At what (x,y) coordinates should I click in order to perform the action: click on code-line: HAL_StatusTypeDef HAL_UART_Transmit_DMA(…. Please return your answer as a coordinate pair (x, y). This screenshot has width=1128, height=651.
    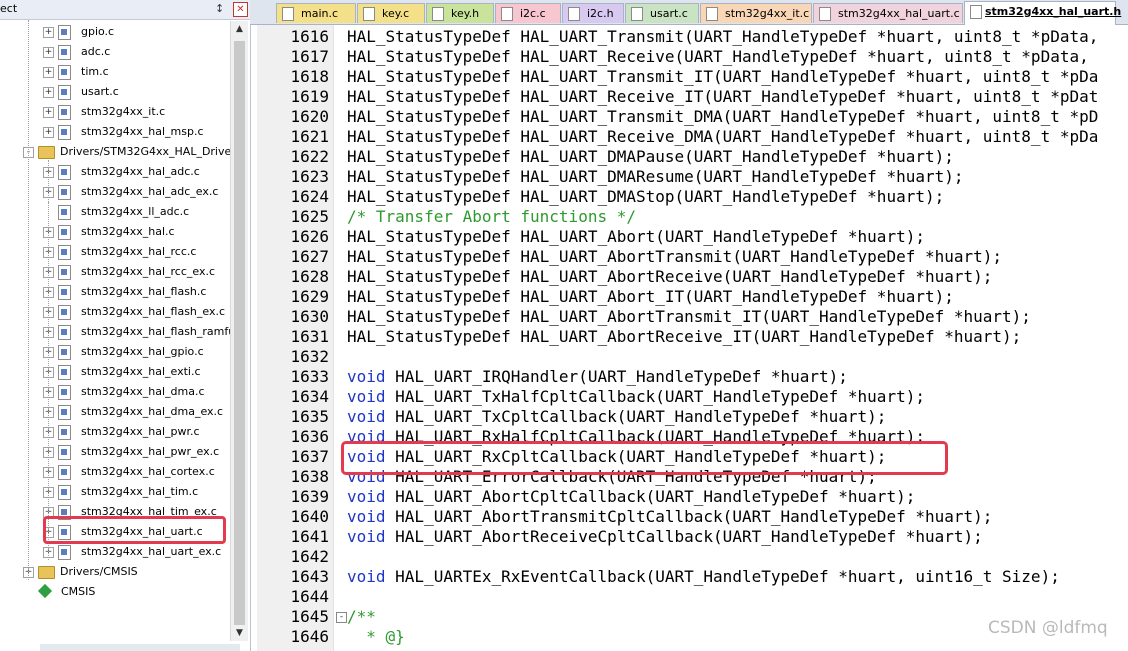
    Looking at the image, I should click on (722, 117).